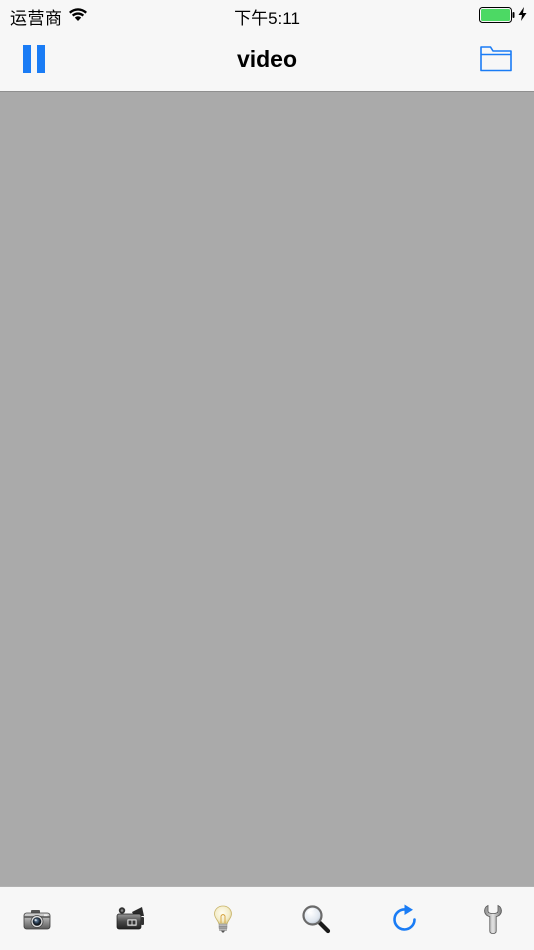  Describe the element at coordinates (497, 15) in the screenshot. I see `battery-icon` at that location.